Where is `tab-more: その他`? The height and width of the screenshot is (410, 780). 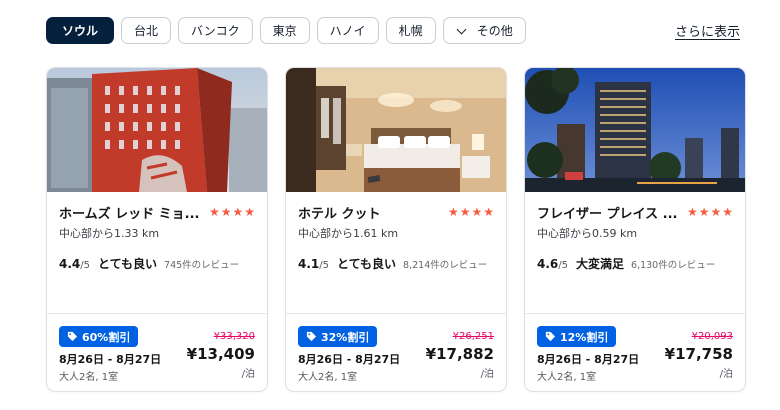
tab-more: その他 is located at coordinates (484, 30).